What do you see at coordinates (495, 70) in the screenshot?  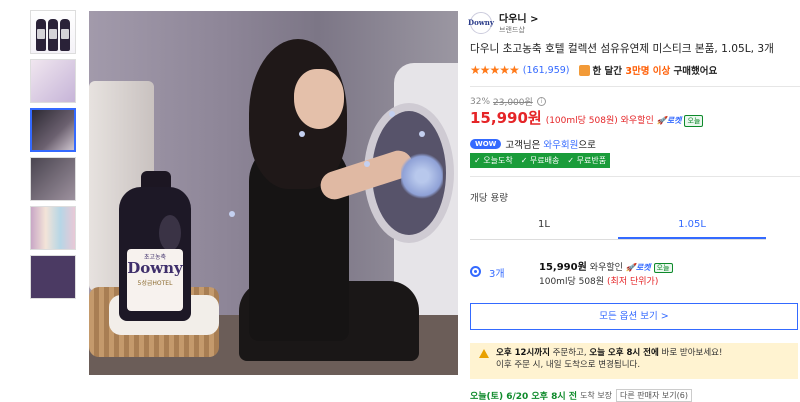 I see `star-rating-icon: ★★★★★` at bounding box center [495, 70].